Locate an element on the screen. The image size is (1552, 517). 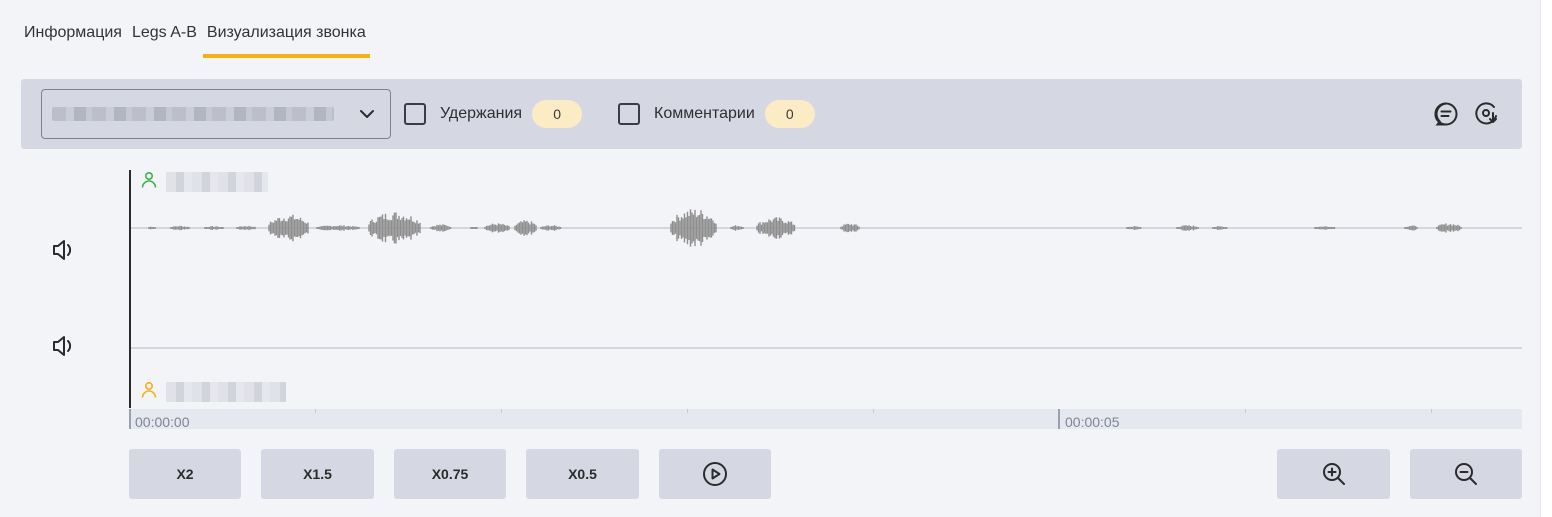
comments-filter: Комментарии 0 is located at coordinates (716, 114).